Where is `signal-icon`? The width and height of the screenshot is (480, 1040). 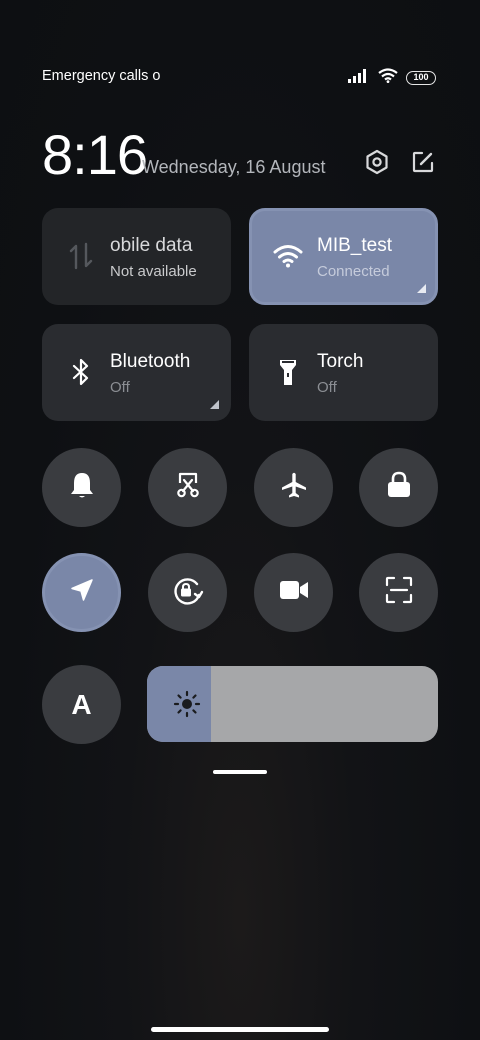
signal-icon is located at coordinates (359, 78).